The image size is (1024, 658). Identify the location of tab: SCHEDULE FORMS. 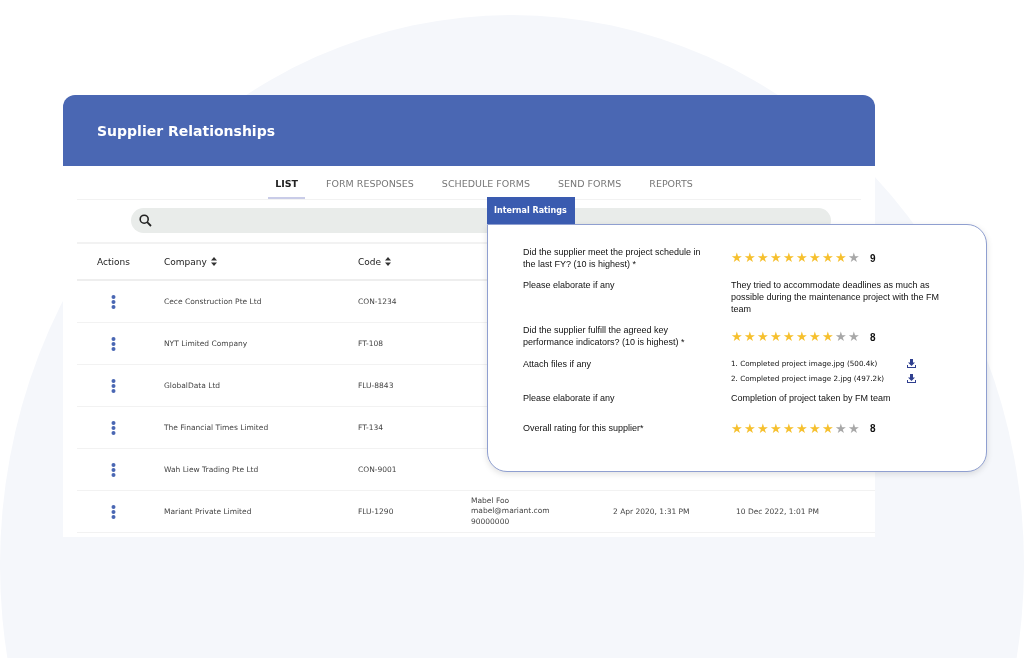
(486, 184).